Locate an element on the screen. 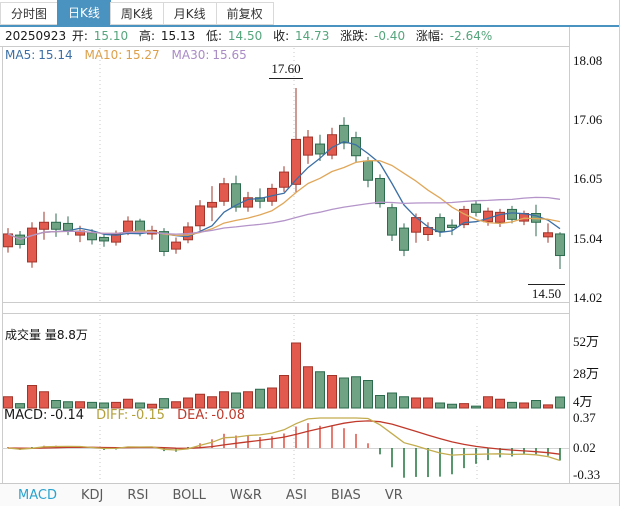 The image size is (620, 506). high-label: 高: is located at coordinates (147, 36).